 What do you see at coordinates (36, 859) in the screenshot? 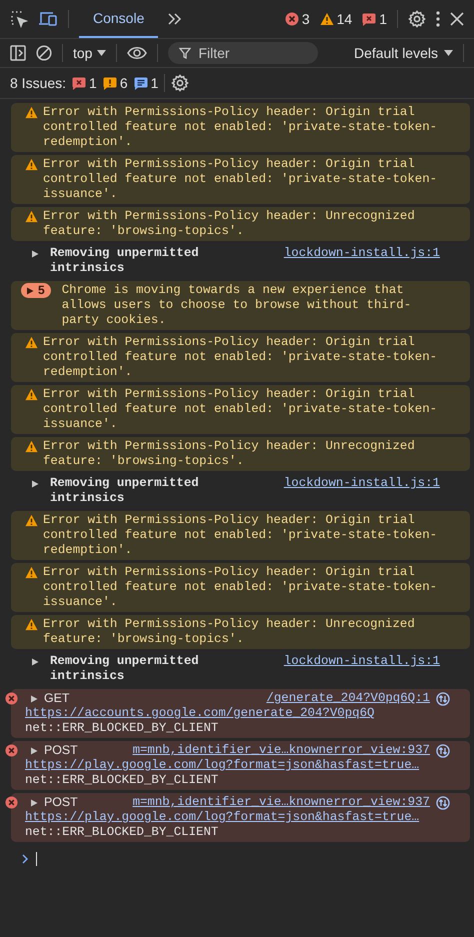
I see `text-cursor` at bounding box center [36, 859].